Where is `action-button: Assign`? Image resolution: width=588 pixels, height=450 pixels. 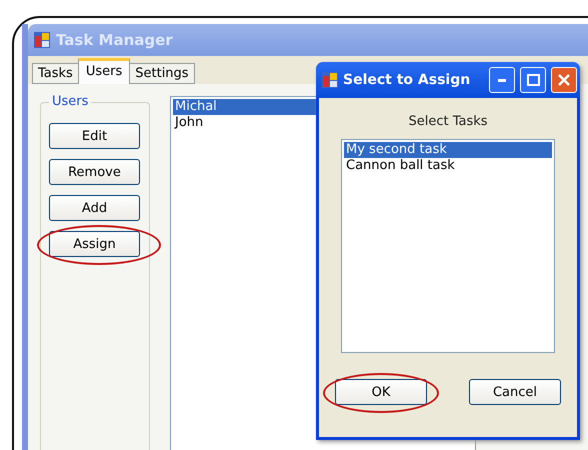 action-button: Assign is located at coordinates (94, 244).